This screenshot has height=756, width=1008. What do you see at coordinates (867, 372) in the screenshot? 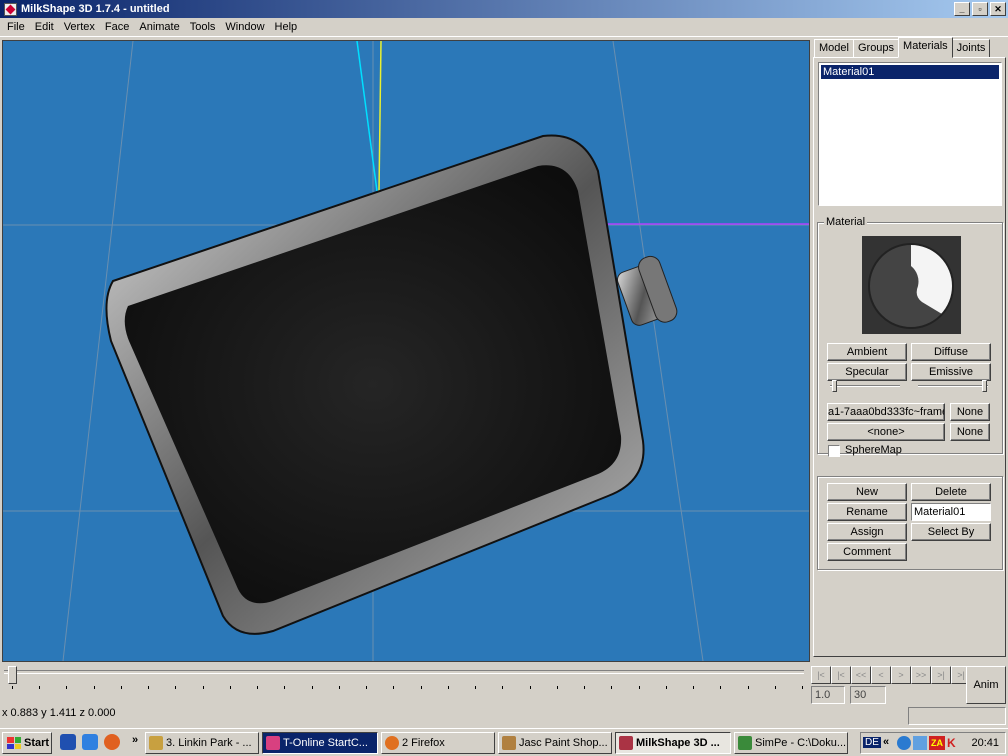
I see `specular-button: Specular` at bounding box center [867, 372].